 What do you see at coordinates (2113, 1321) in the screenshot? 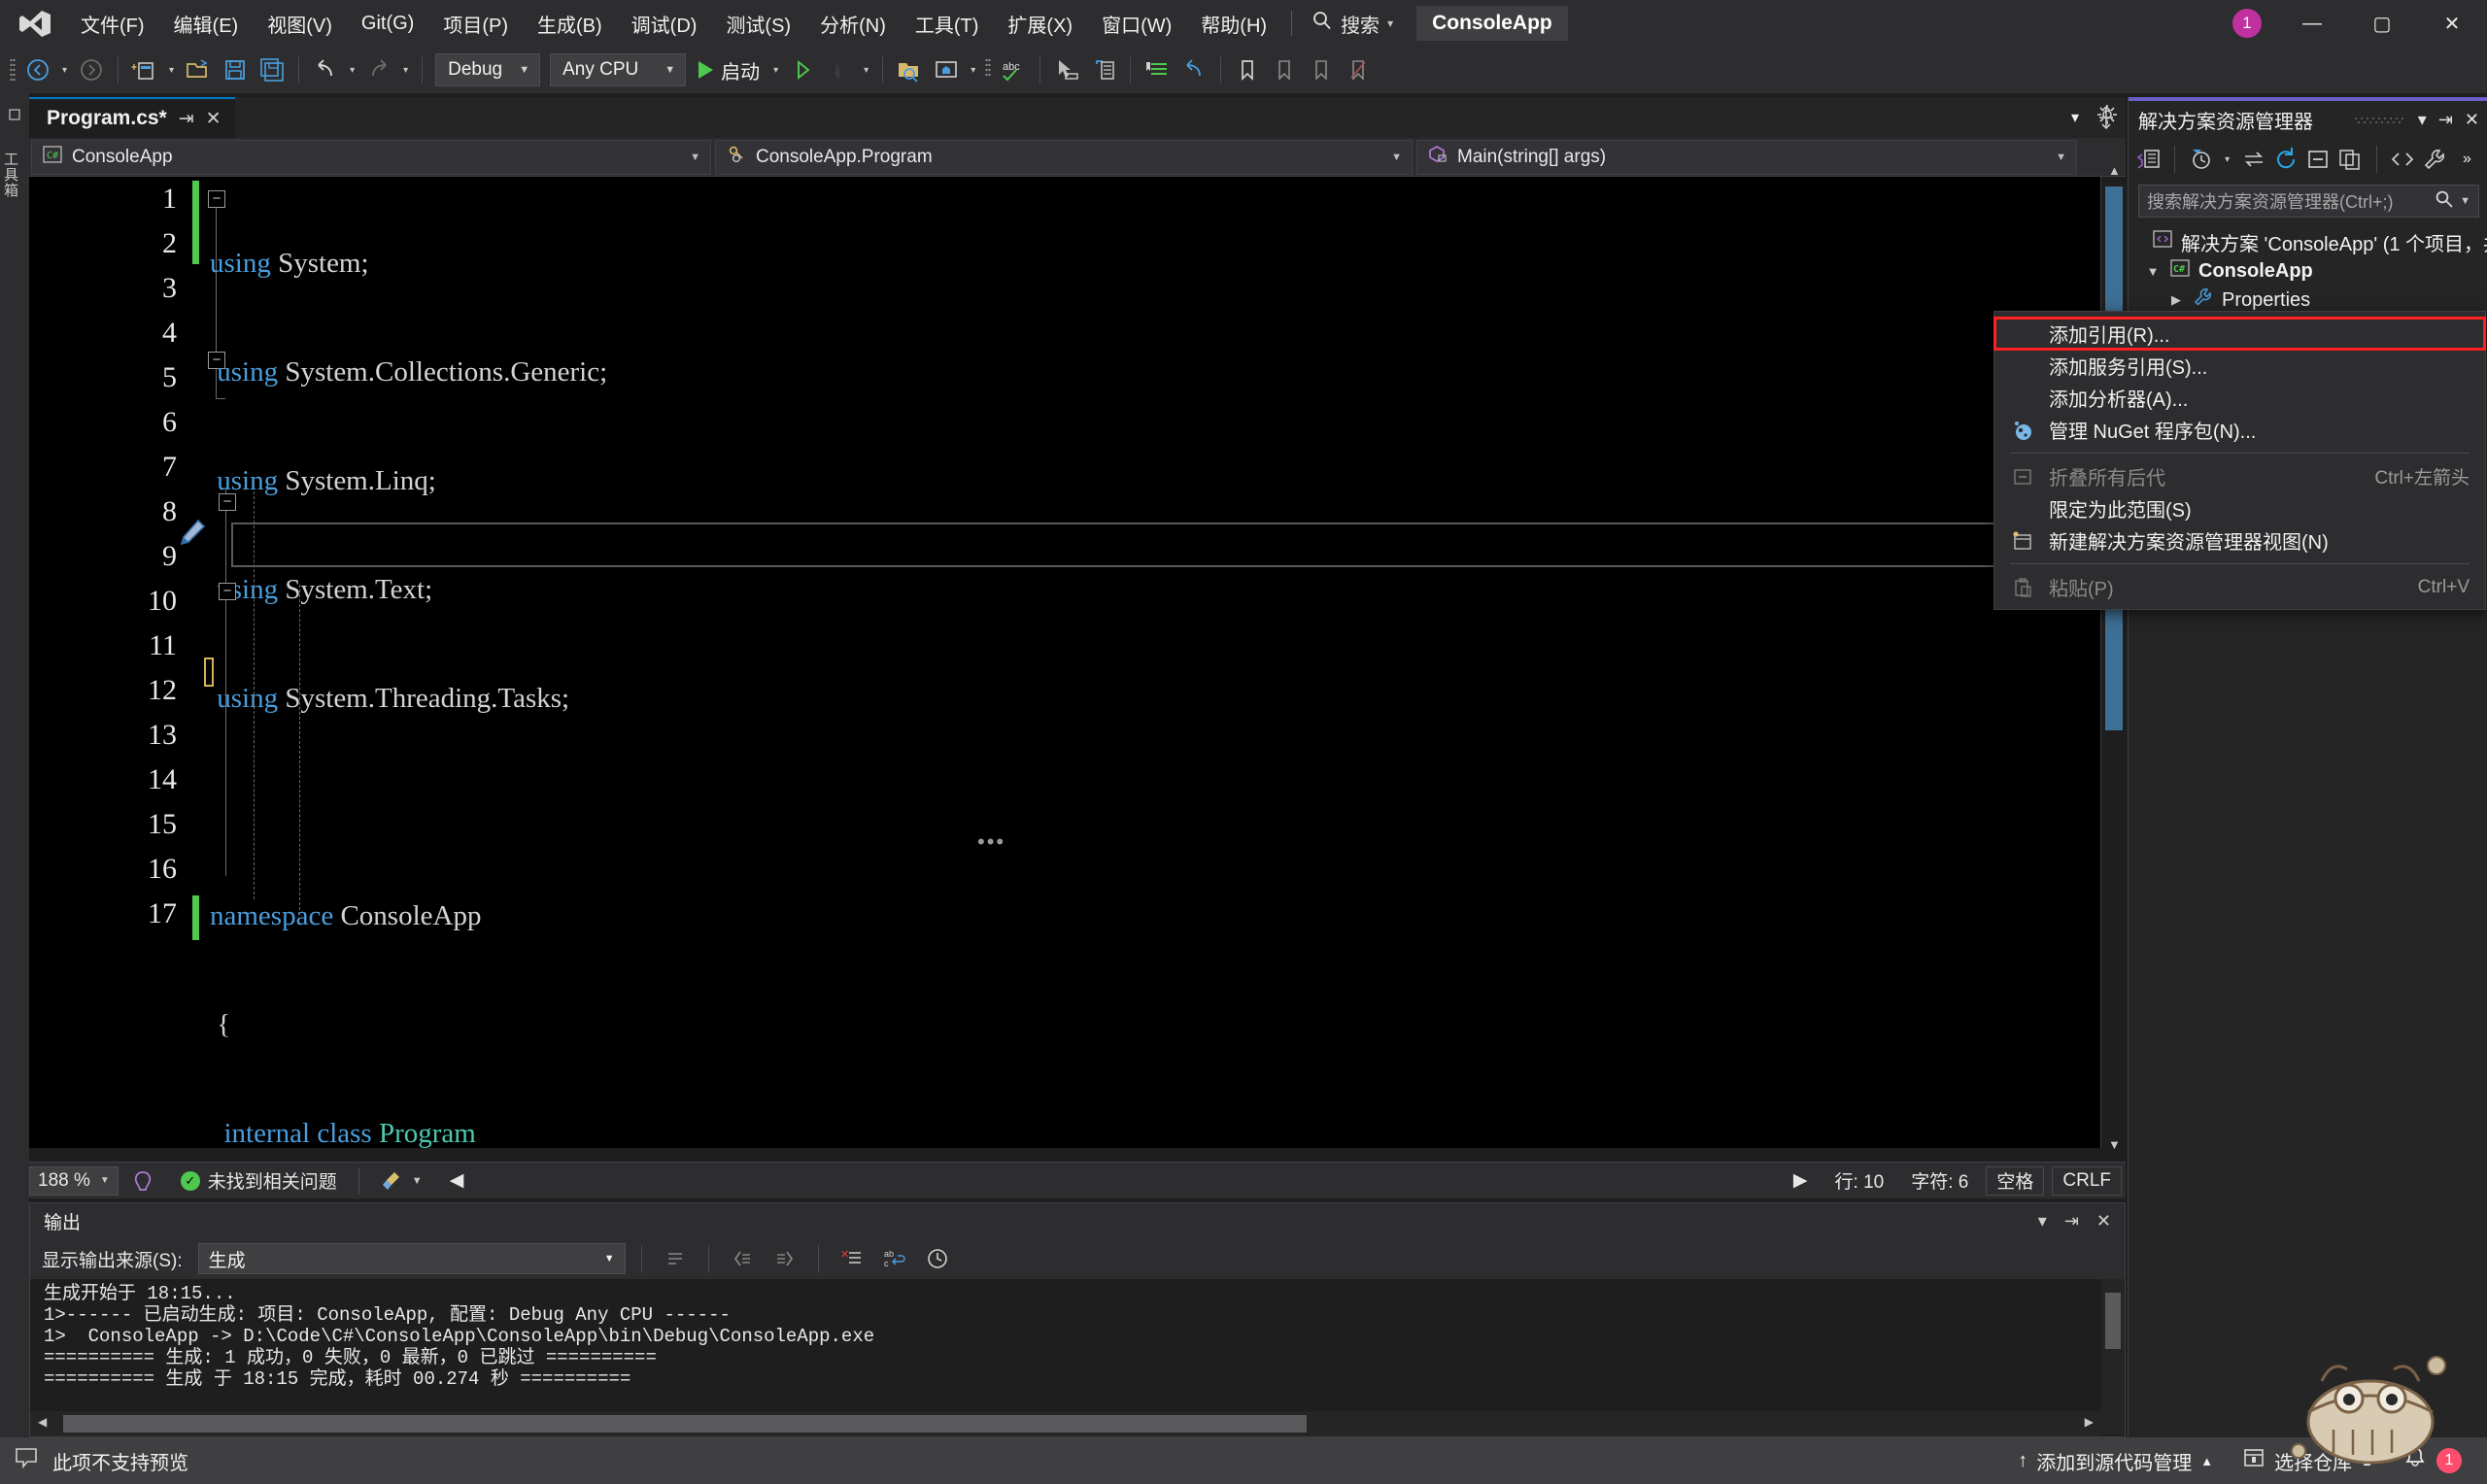
I see `output-scroll-thumb` at bounding box center [2113, 1321].